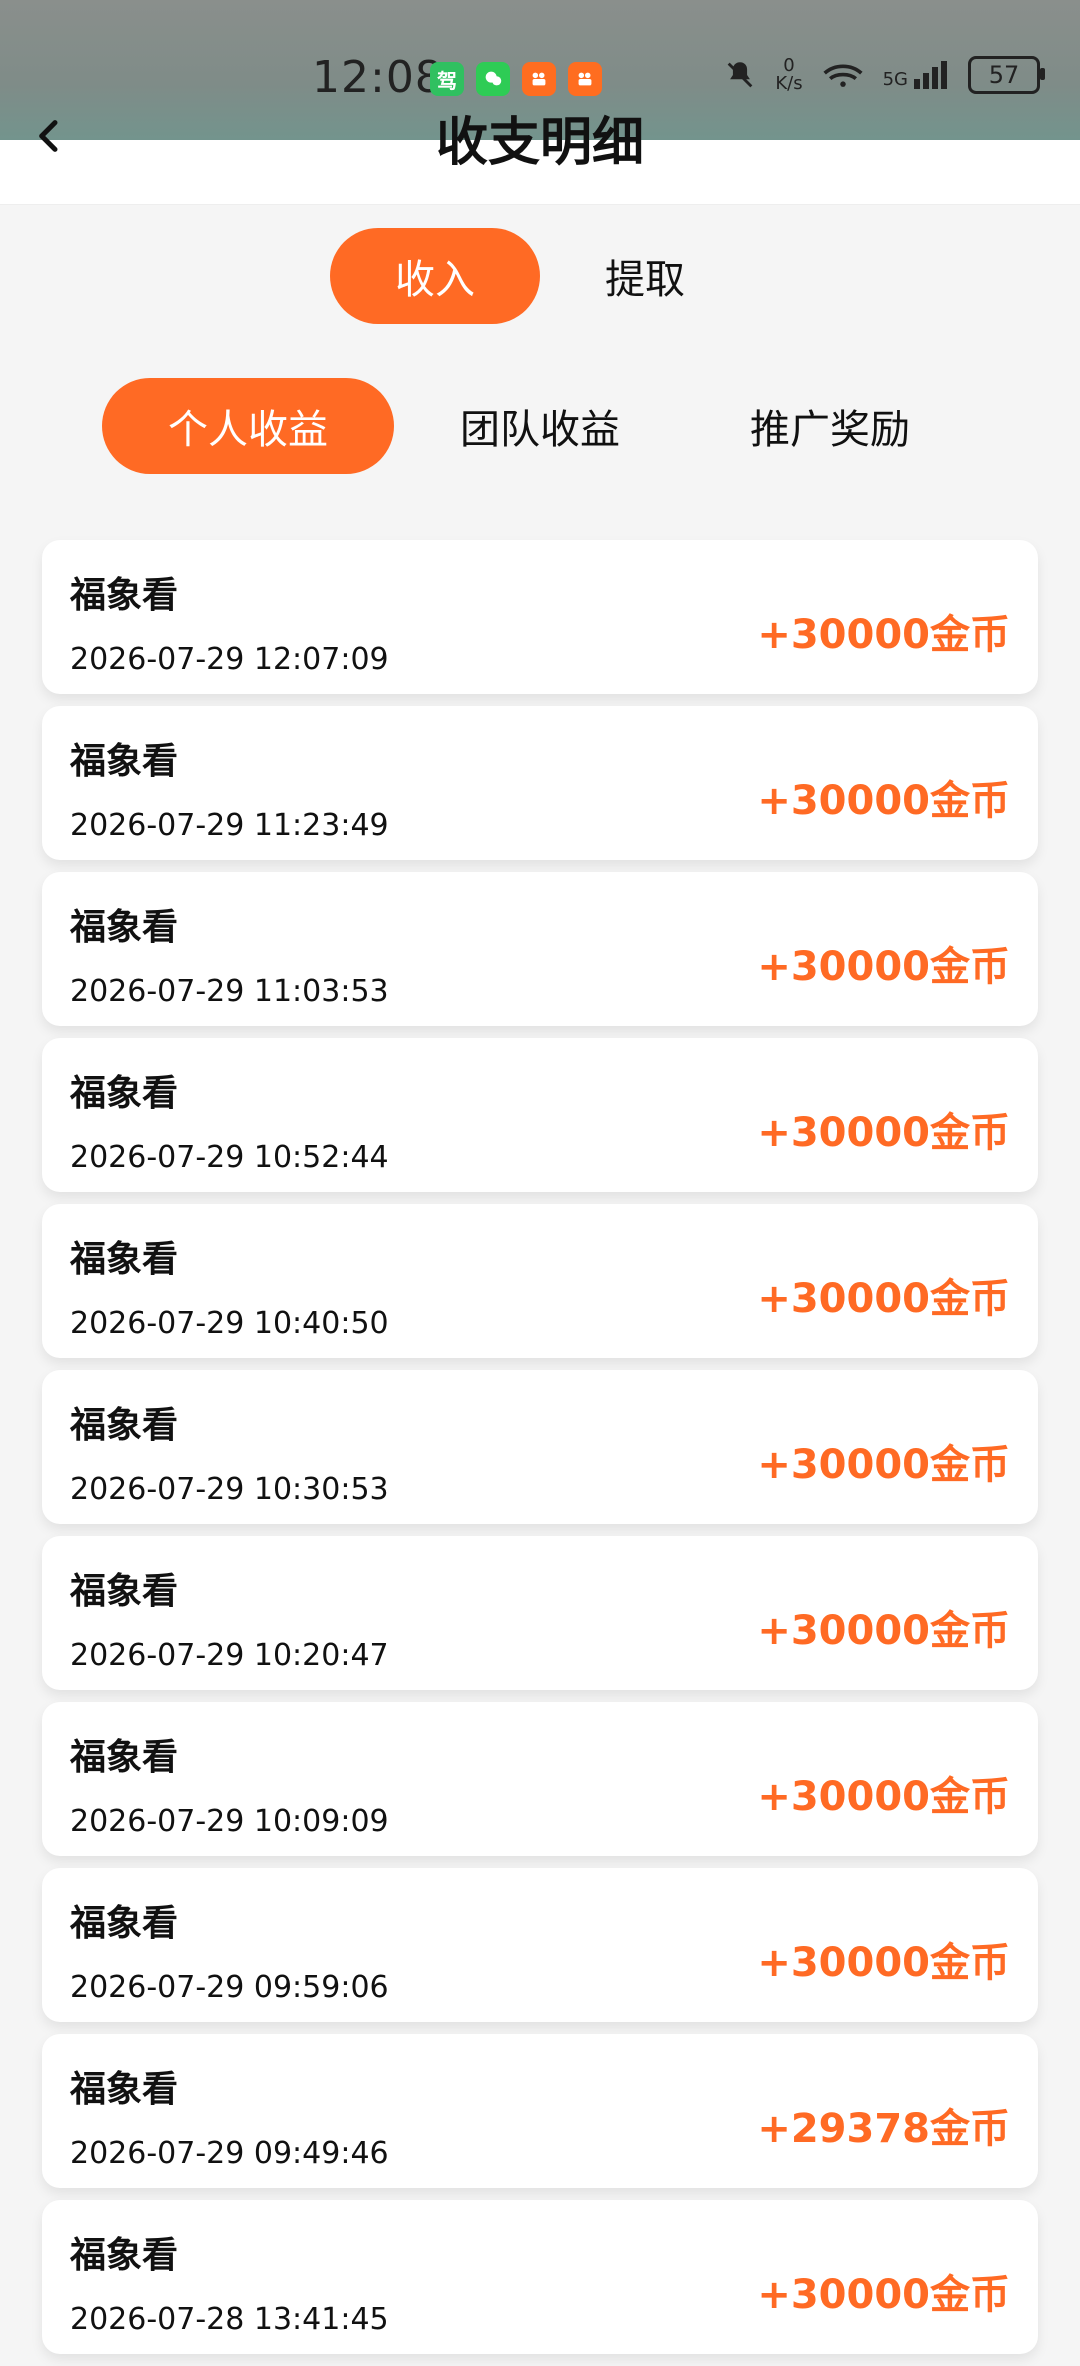 The height and width of the screenshot is (2366, 1080). What do you see at coordinates (895, 79) in the screenshot?
I see `network-type: 5G` at bounding box center [895, 79].